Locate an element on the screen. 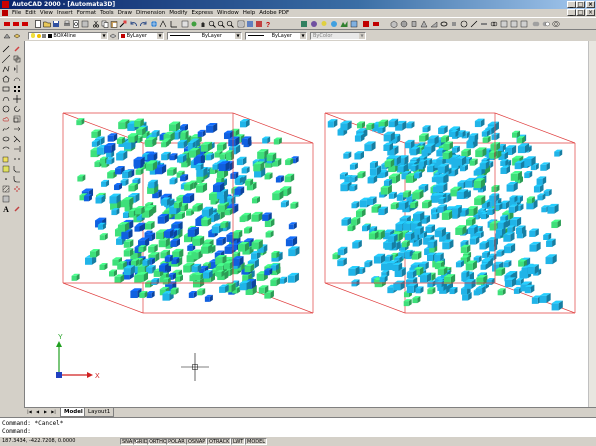  setup-drawing-icon is located at coordinates (504, 24).